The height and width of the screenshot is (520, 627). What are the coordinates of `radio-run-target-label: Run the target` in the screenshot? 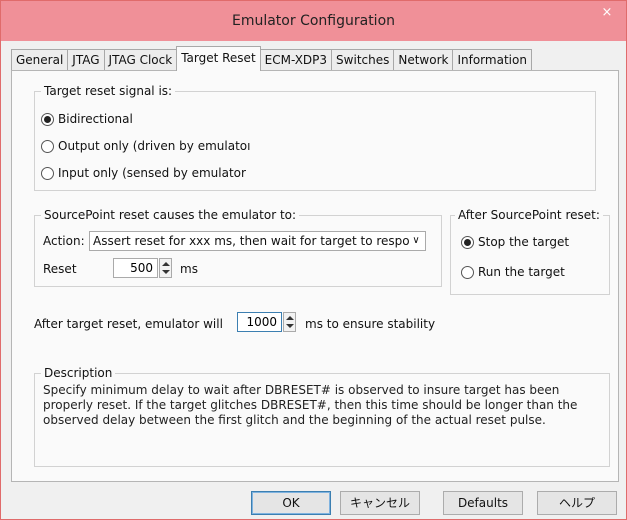 It's located at (521, 272).